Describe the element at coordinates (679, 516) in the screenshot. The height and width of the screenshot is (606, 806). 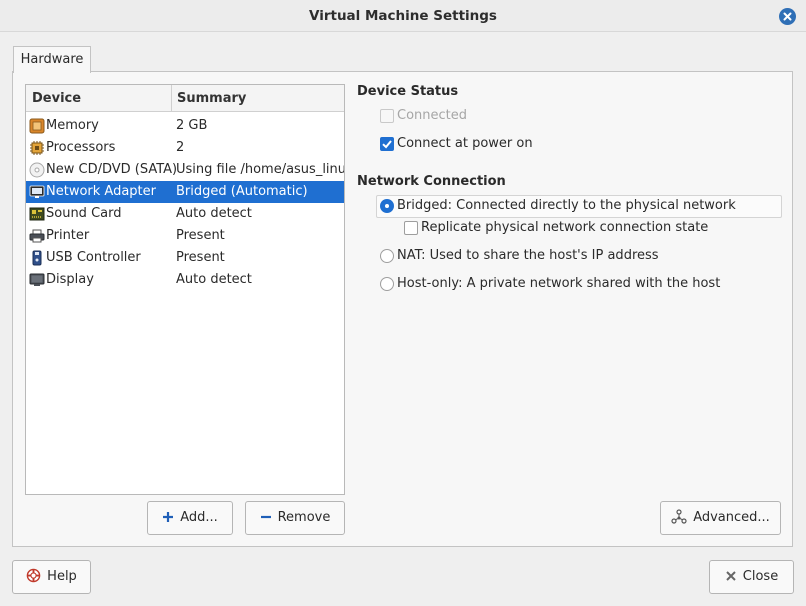
I see `network-nodes-icon` at that location.